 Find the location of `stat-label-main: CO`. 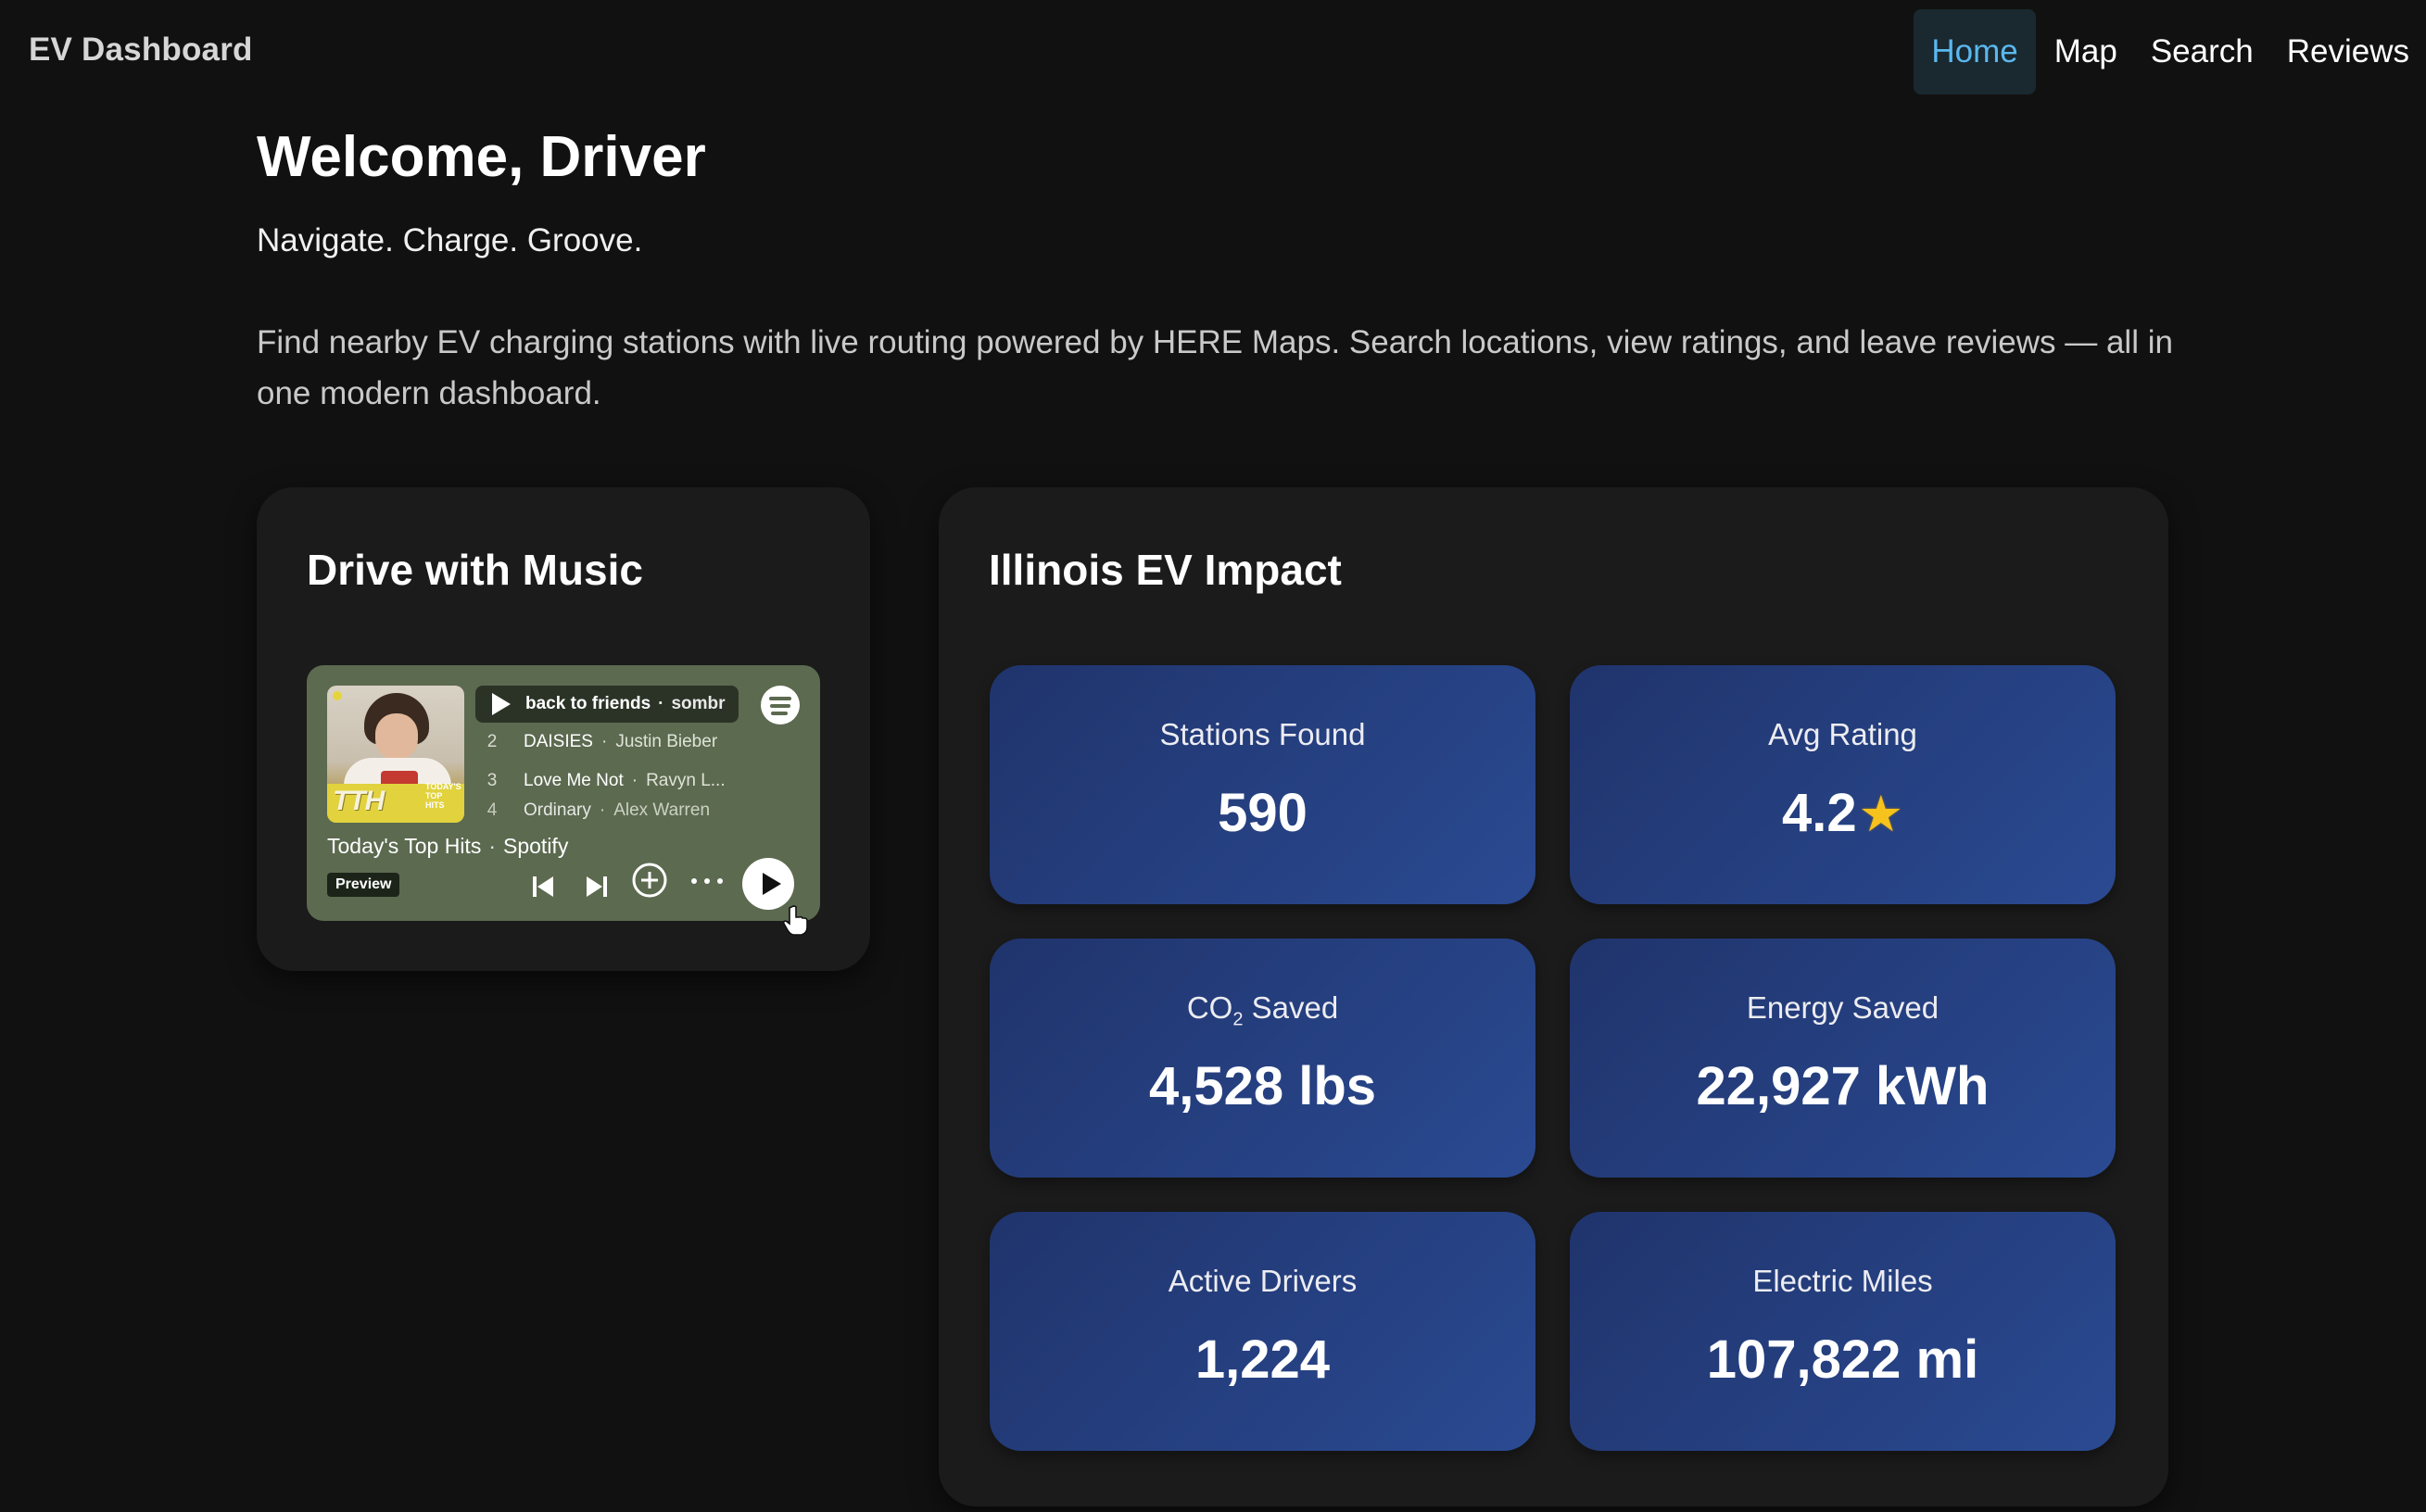

stat-label-main: CO is located at coordinates (1209, 1007).